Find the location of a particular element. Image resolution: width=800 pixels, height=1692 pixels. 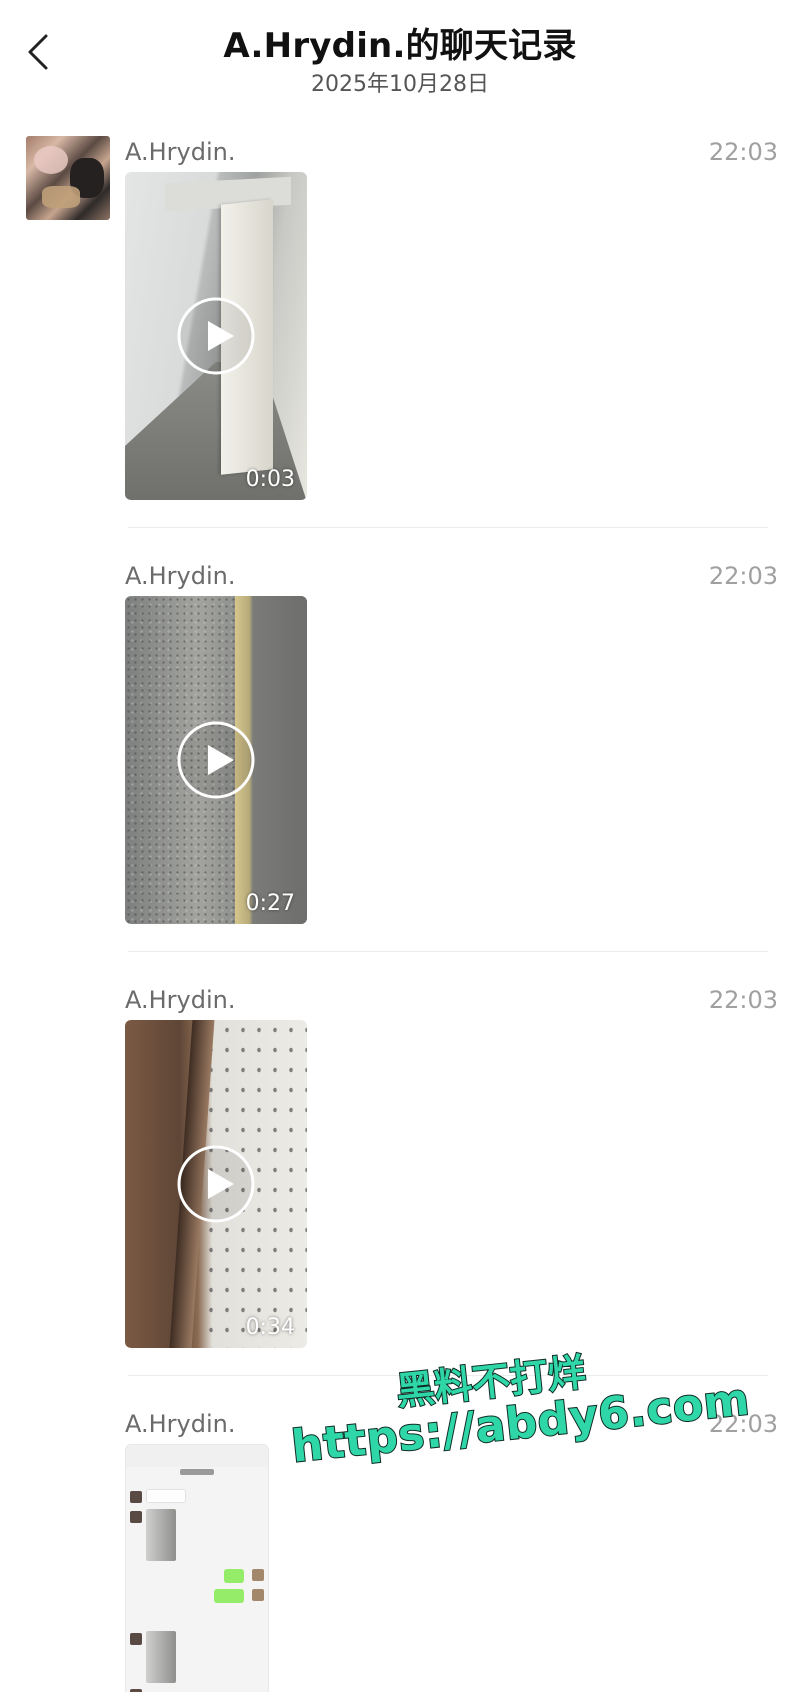

watermark: 黑料不打烊 https://abdy6.com is located at coordinates (520, 1417).